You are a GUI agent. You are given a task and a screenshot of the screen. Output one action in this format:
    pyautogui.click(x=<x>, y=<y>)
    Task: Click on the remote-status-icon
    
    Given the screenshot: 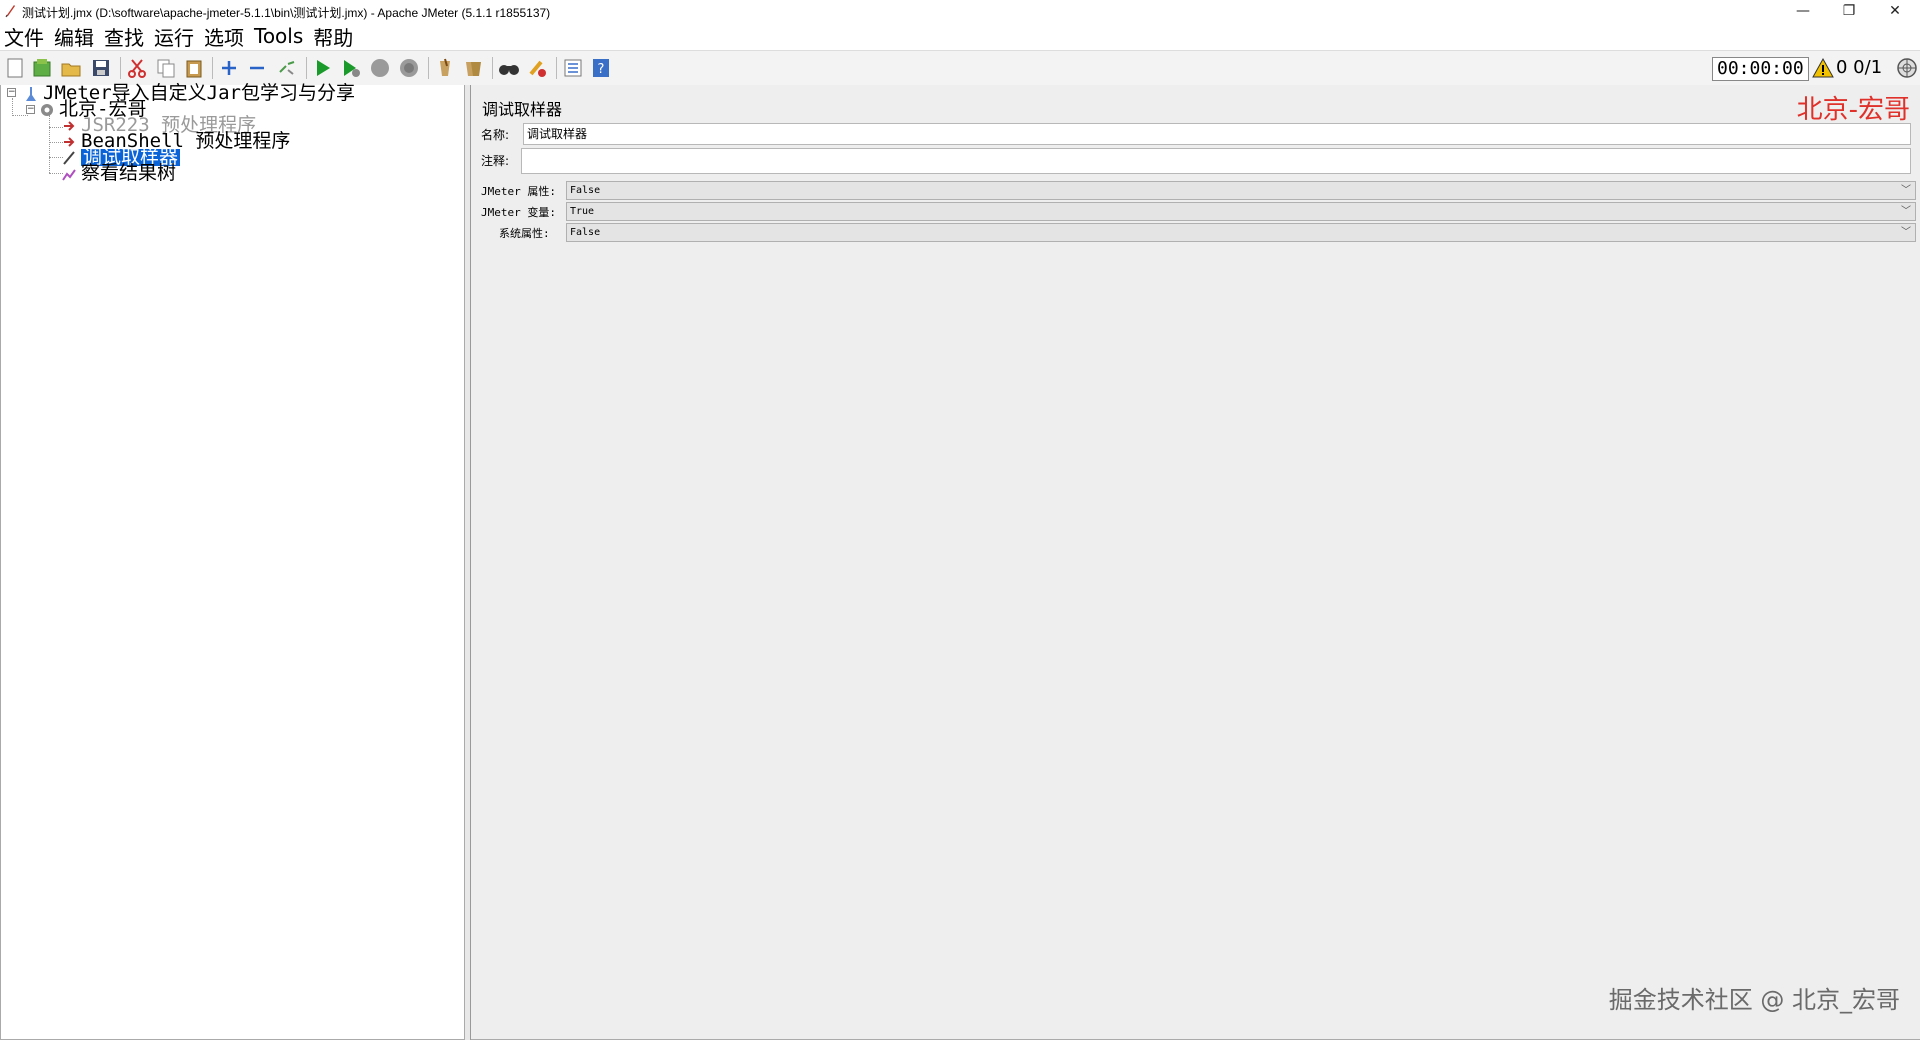 What is the action you would take?
    pyautogui.click(x=1907, y=68)
    